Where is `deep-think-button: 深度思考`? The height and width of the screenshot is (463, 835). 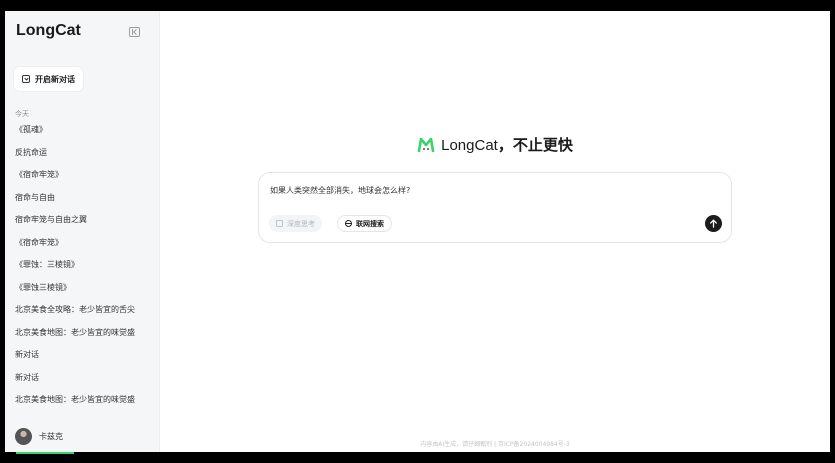 deep-think-button: 深度思考 is located at coordinates (295, 223).